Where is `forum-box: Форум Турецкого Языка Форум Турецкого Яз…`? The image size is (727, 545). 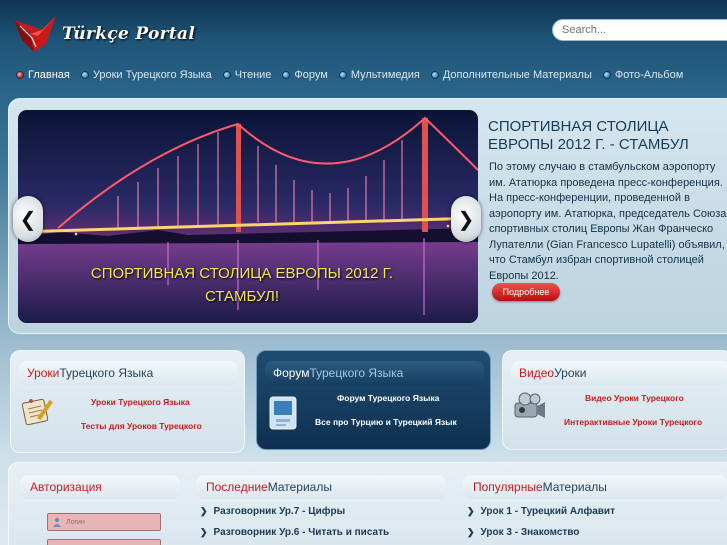 forum-box: Форум Турецкого Языка Форум Турецкого Яз… is located at coordinates (373, 400).